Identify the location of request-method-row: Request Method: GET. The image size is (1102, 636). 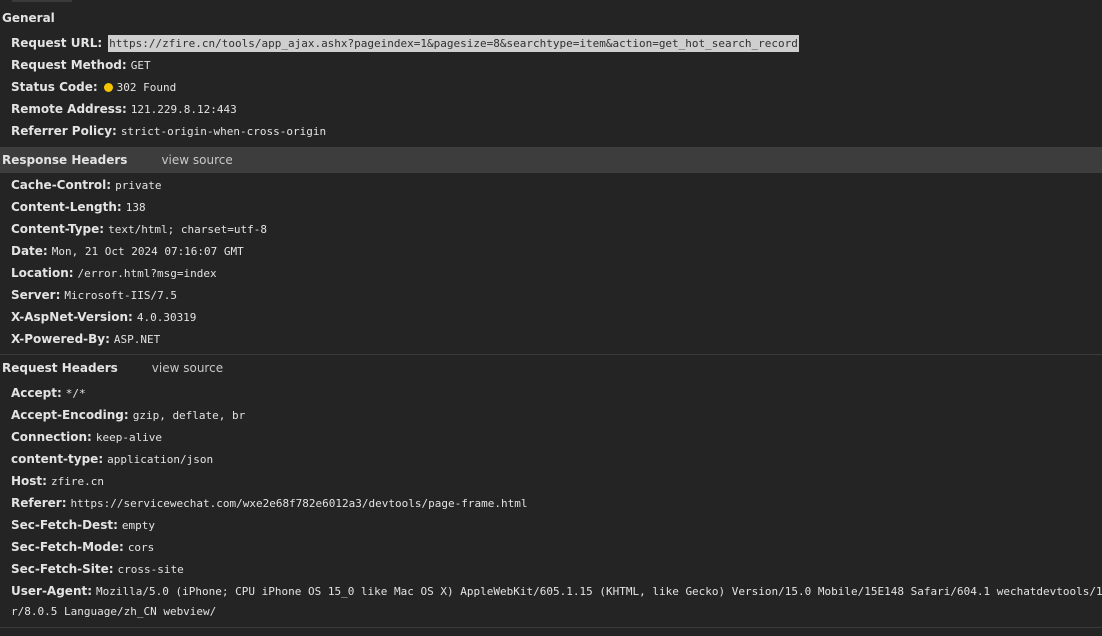
(81, 65).